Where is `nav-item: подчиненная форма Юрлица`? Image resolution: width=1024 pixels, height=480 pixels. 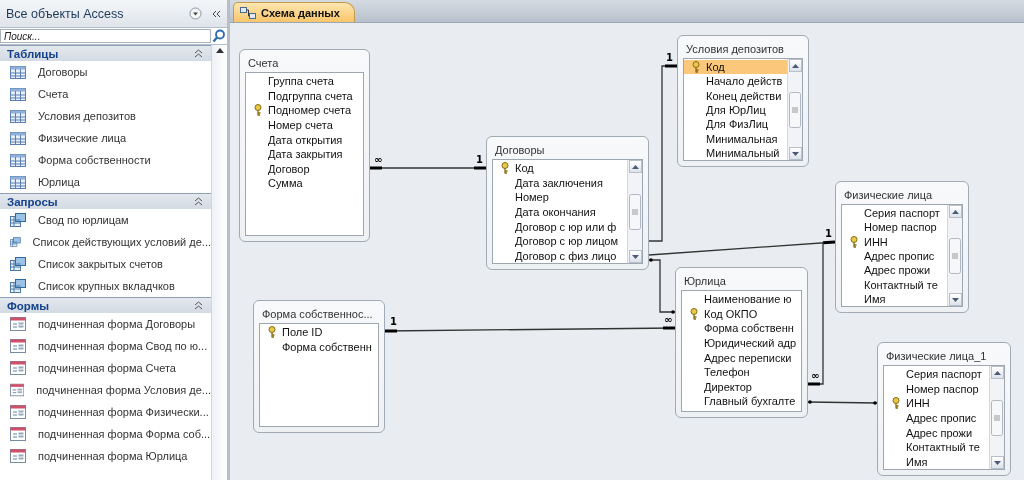
nav-item: подчиненная форма Юрлица is located at coordinates (105, 456).